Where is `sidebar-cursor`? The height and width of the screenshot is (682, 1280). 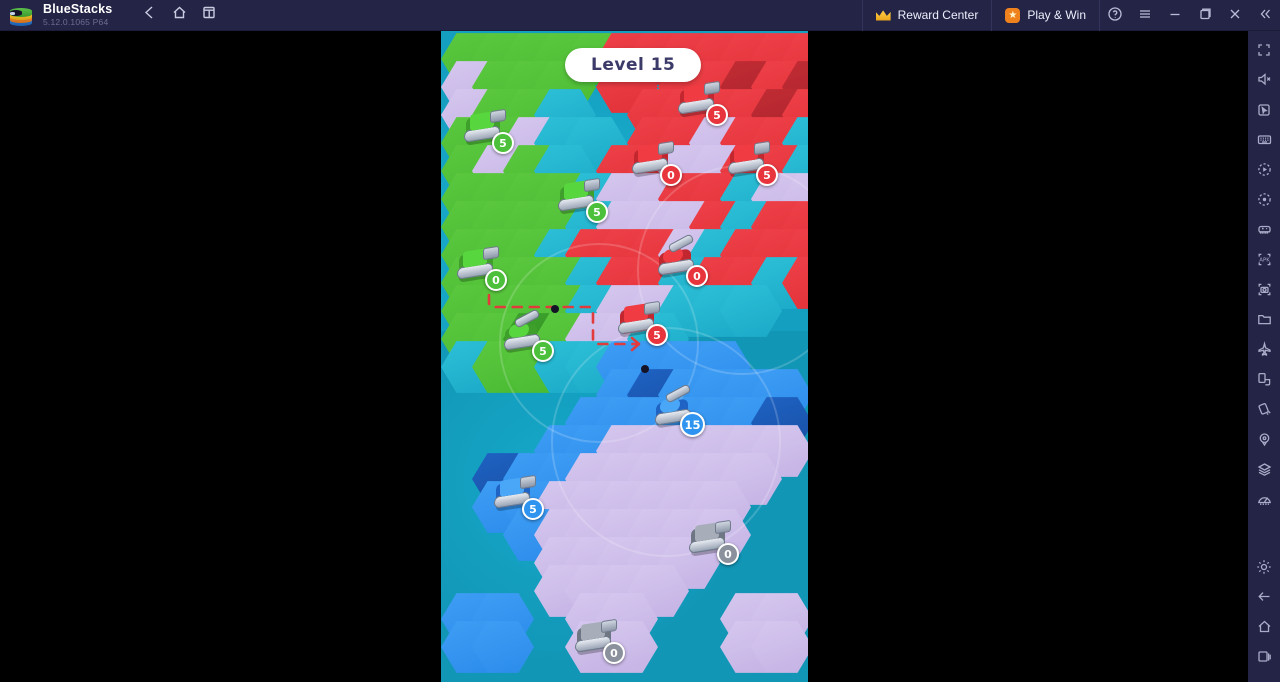 sidebar-cursor is located at coordinates (1264, 112).